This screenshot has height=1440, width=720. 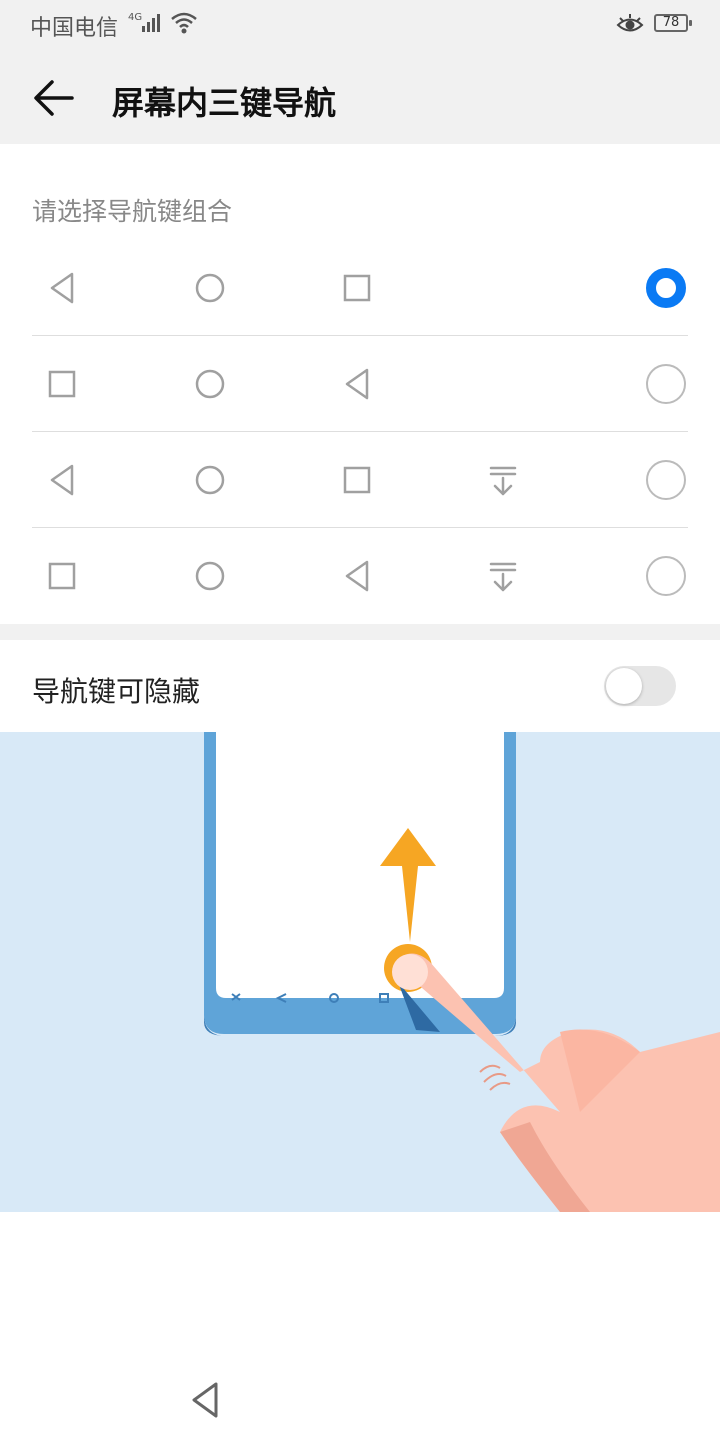 I want to click on switch-knob, so click(x=624, y=686).